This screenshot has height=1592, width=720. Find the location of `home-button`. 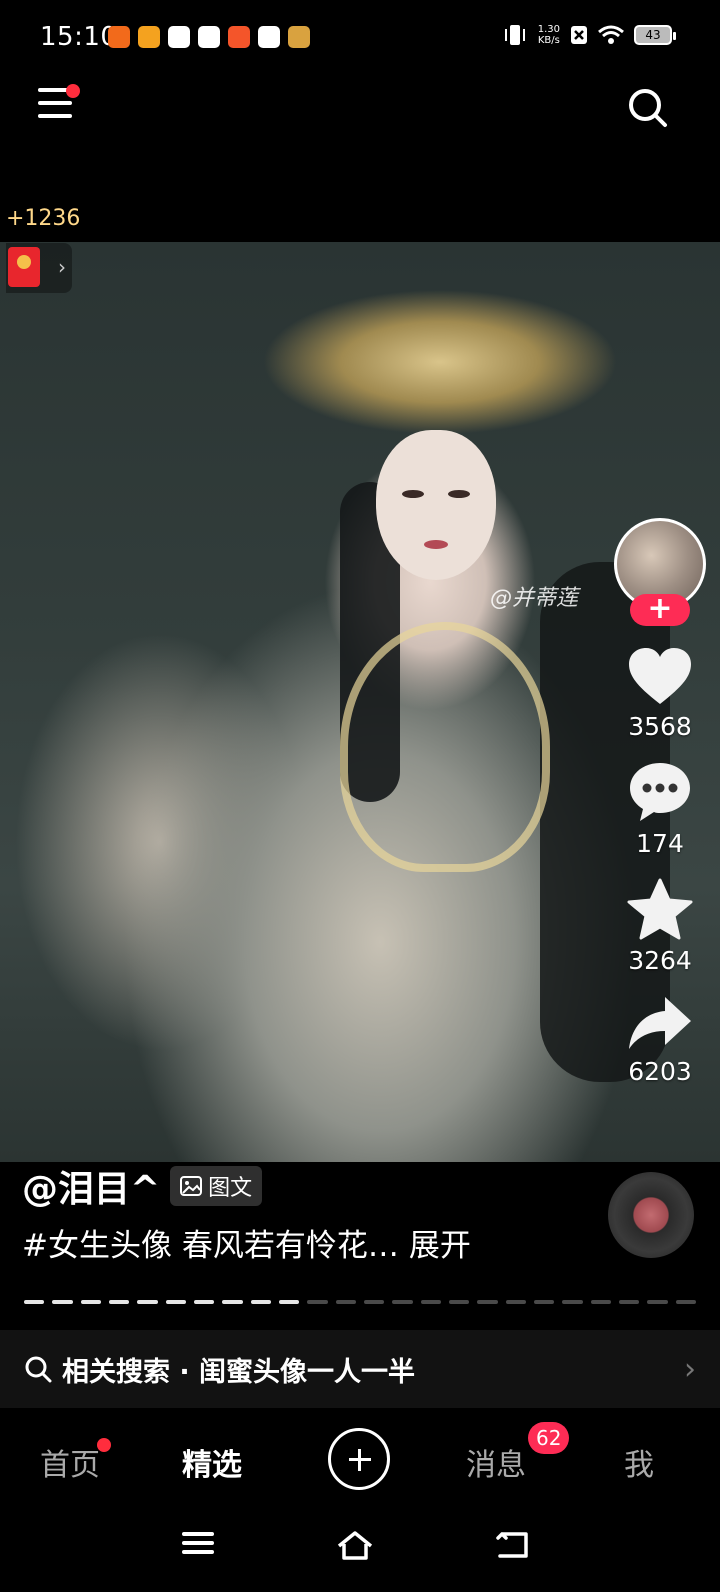

home-button is located at coordinates (355, 1547).